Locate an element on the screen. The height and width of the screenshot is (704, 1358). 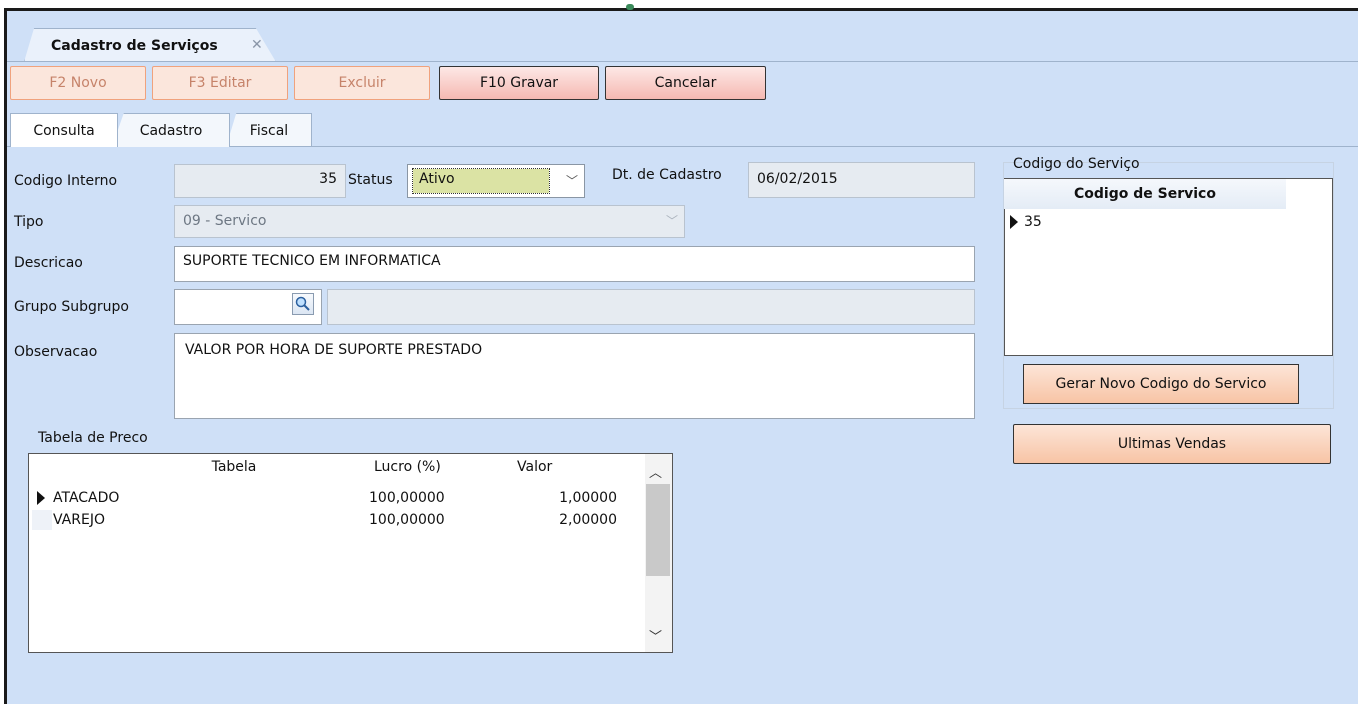
codigo-interno-label: Codigo Interno is located at coordinates (66, 181).